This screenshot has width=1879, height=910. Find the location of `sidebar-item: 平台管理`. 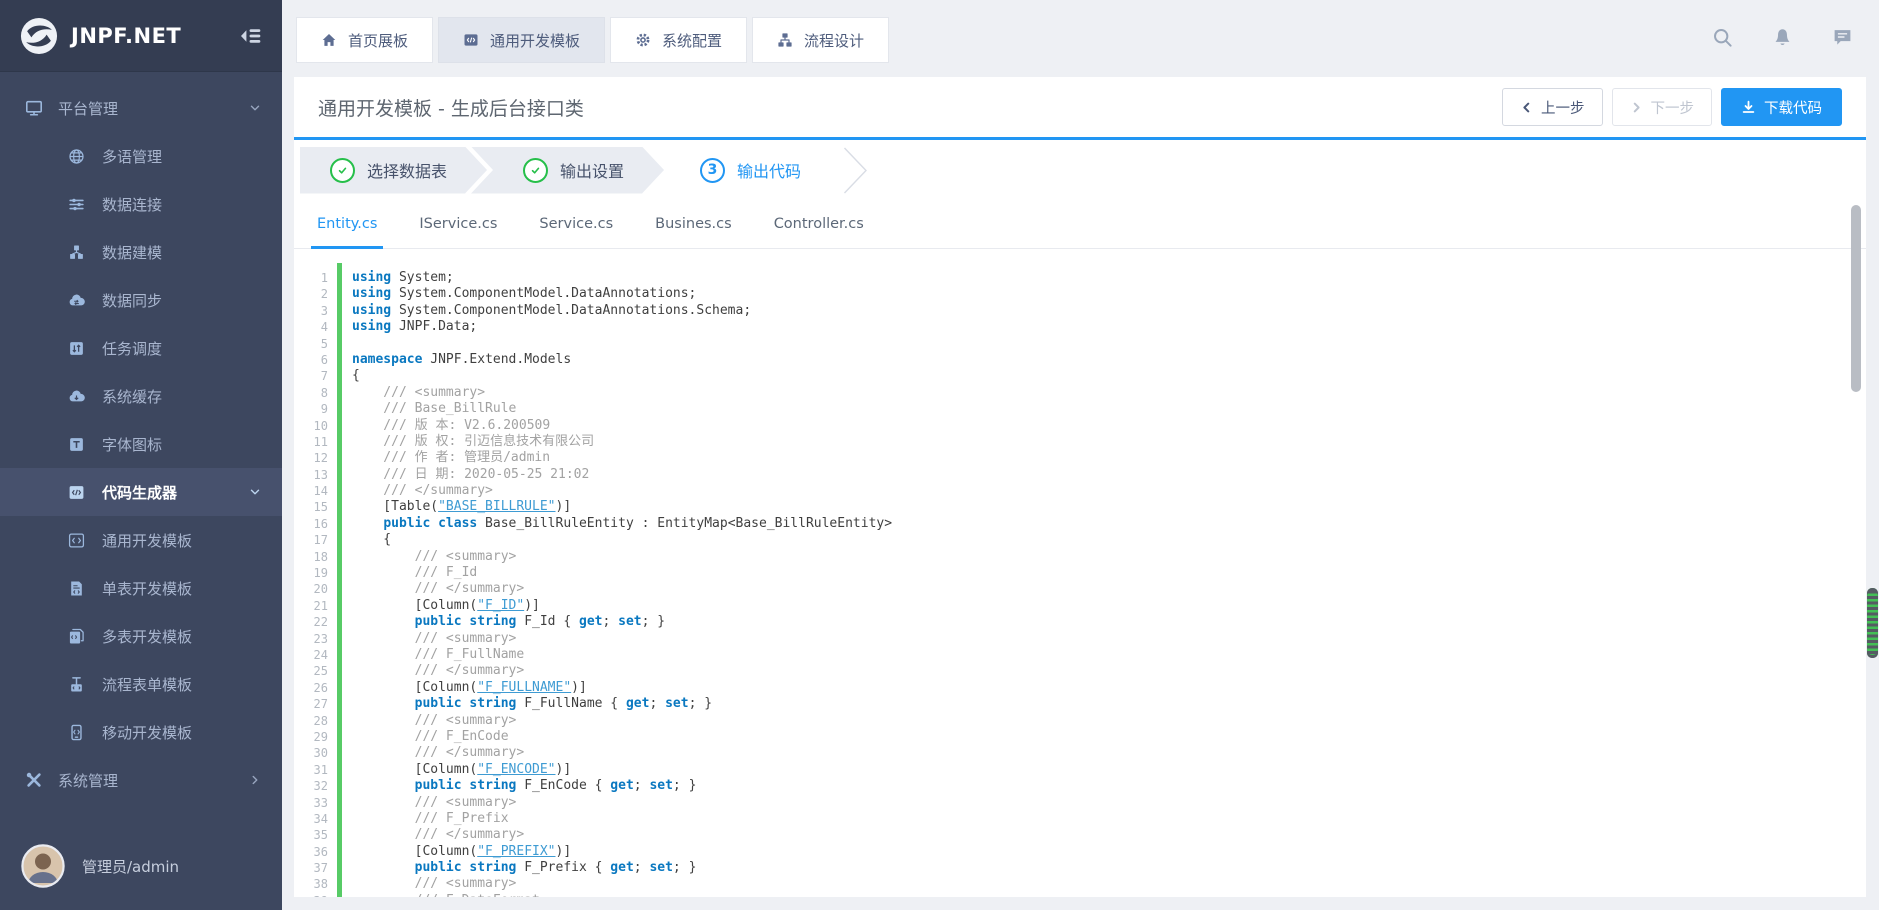

sidebar-item: 平台管理 is located at coordinates (141, 108).